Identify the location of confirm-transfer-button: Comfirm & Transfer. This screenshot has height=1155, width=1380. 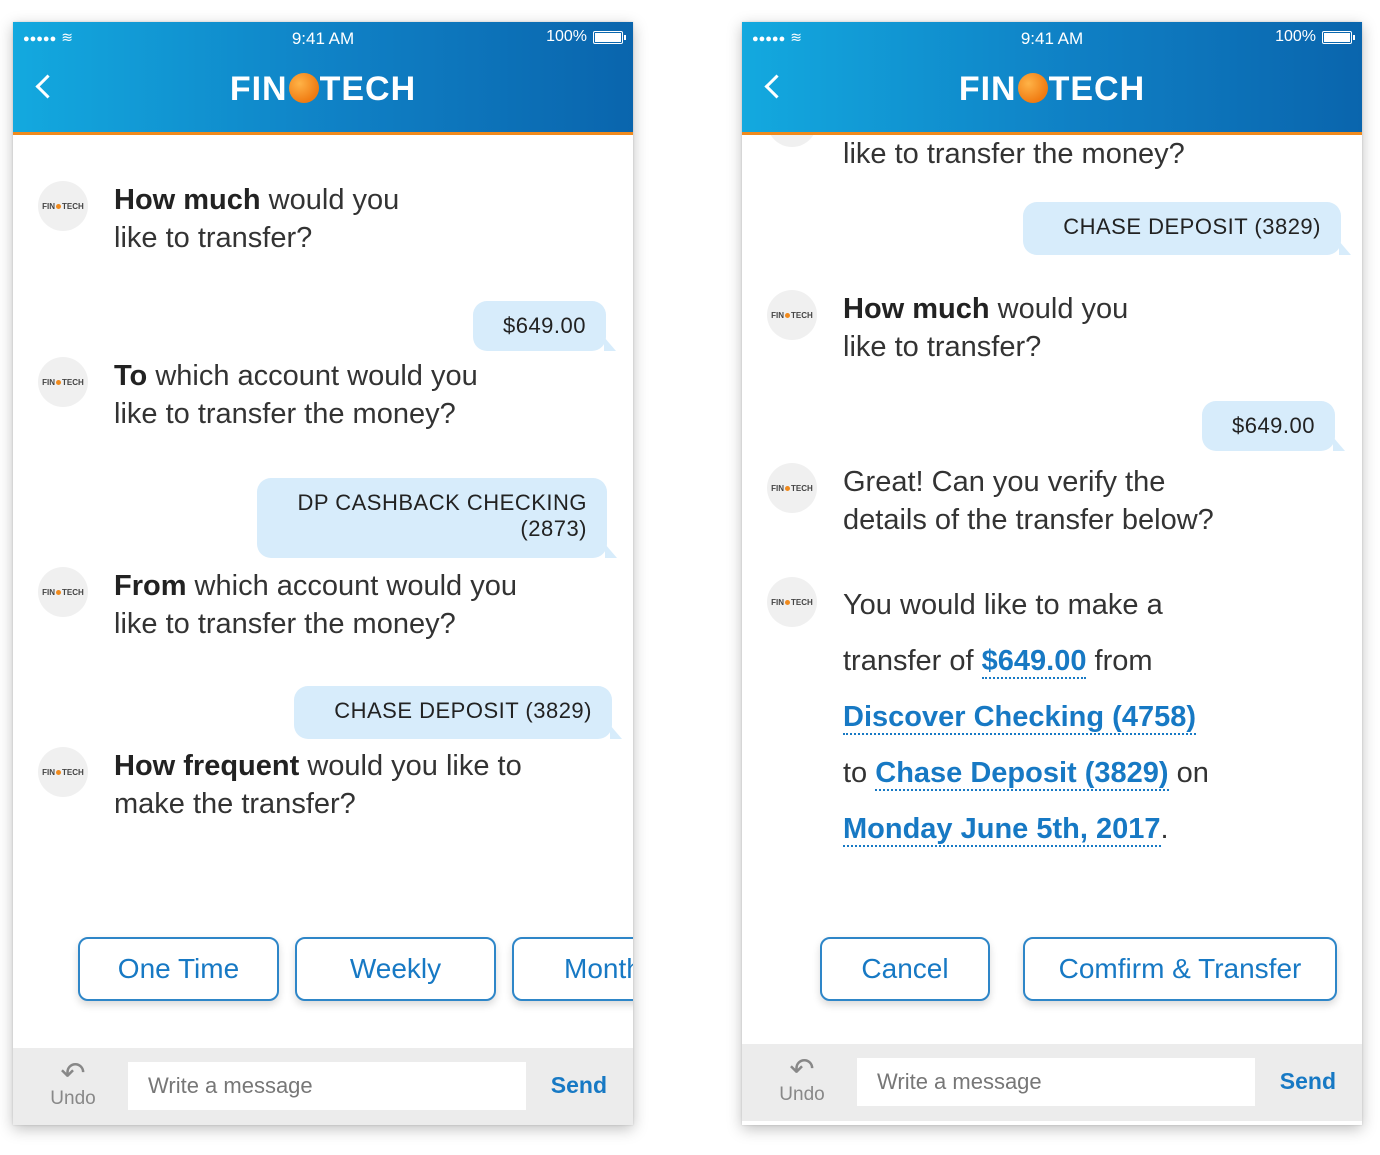
(1180, 969).